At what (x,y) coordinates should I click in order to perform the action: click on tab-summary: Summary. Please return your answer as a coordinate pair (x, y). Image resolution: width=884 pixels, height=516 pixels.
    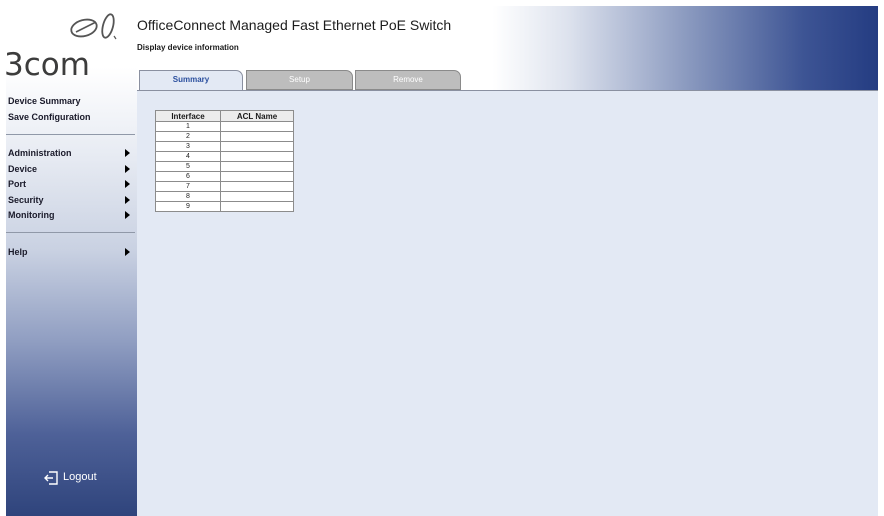
    Looking at the image, I should click on (191, 80).